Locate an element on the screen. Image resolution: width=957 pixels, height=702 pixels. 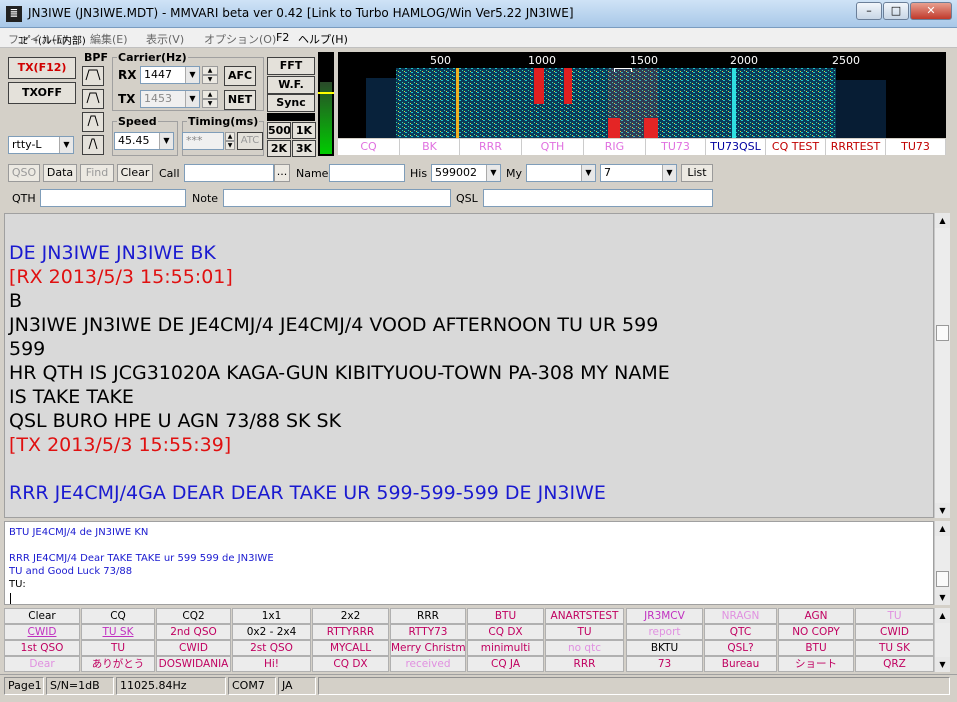
quick-macro-cq: CQ is located at coordinates (369, 147).